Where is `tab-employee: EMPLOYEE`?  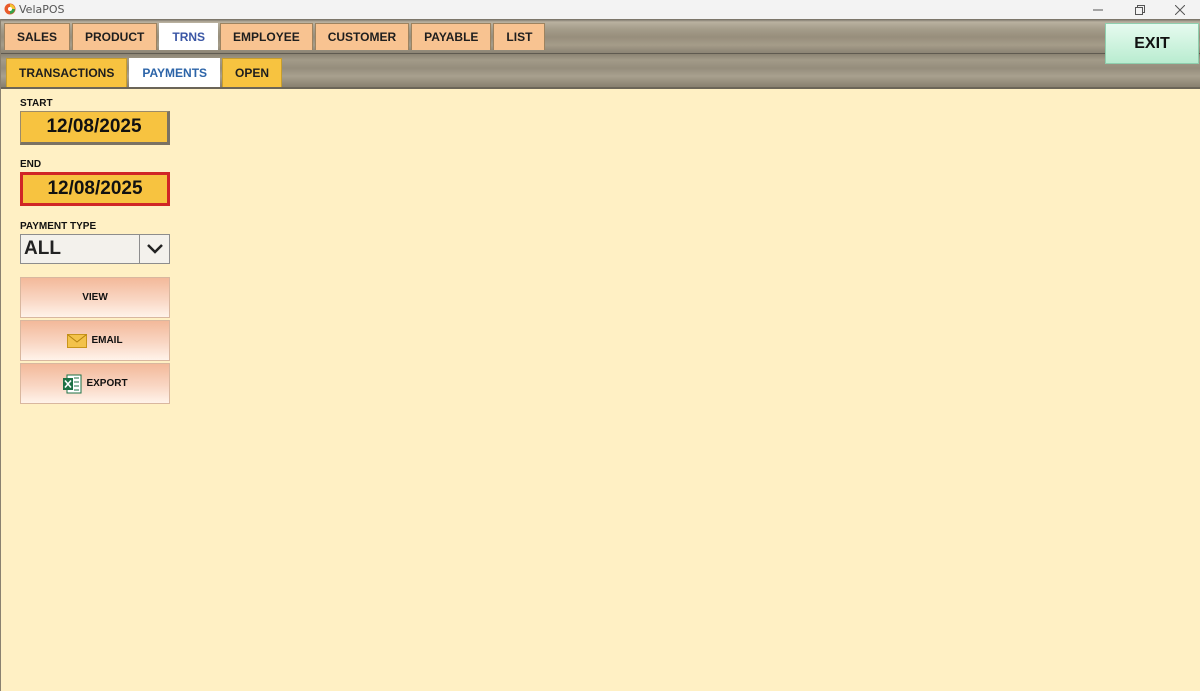
tab-employee: EMPLOYEE is located at coordinates (266, 36).